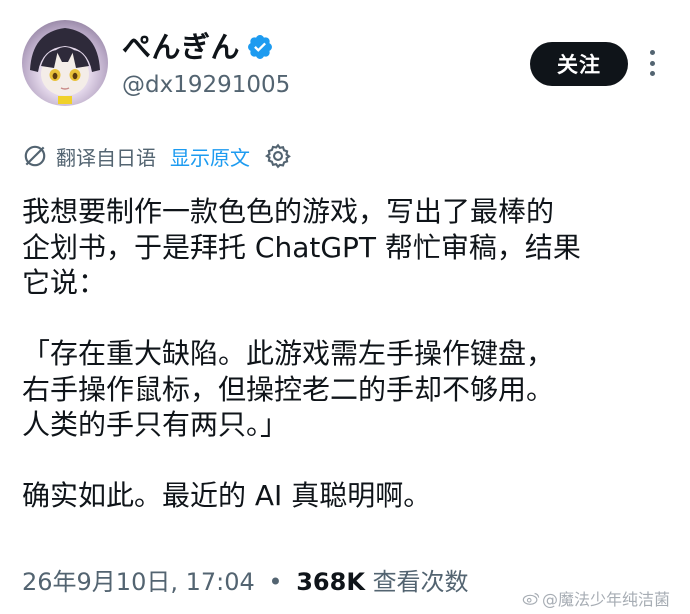  I want to click on follow-button: 关注, so click(579, 64).